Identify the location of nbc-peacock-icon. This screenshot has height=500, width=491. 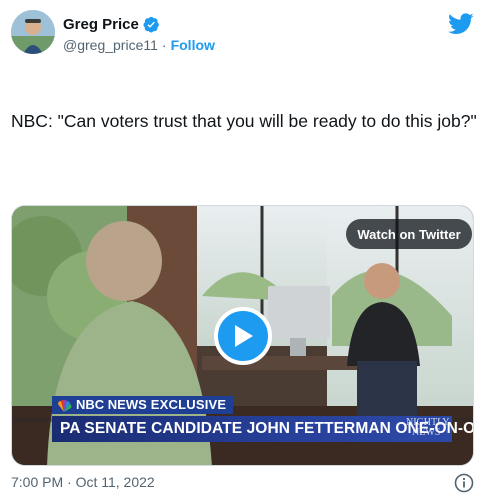
(64, 405).